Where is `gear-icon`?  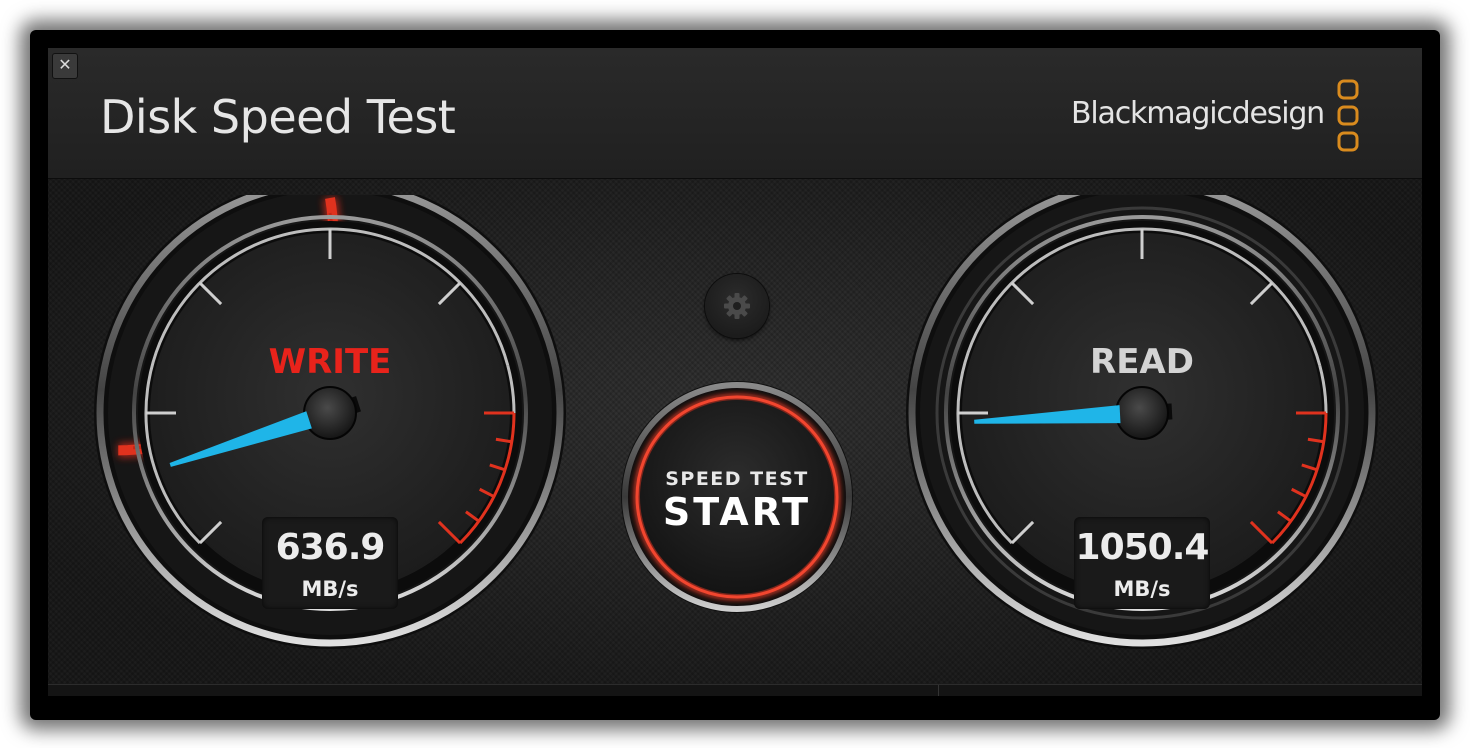 gear-icon is located at coordinates (737, 306).